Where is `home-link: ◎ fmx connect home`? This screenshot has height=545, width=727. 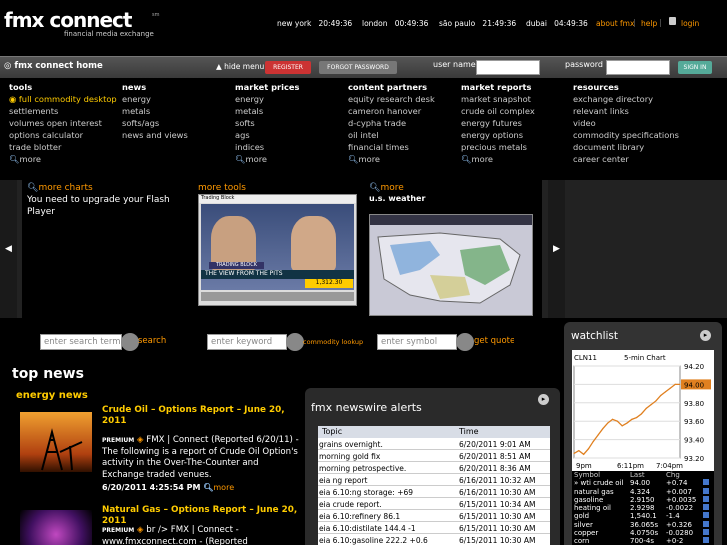 home-link: ◎ fmx connect home is located at coordinates (53, 66).